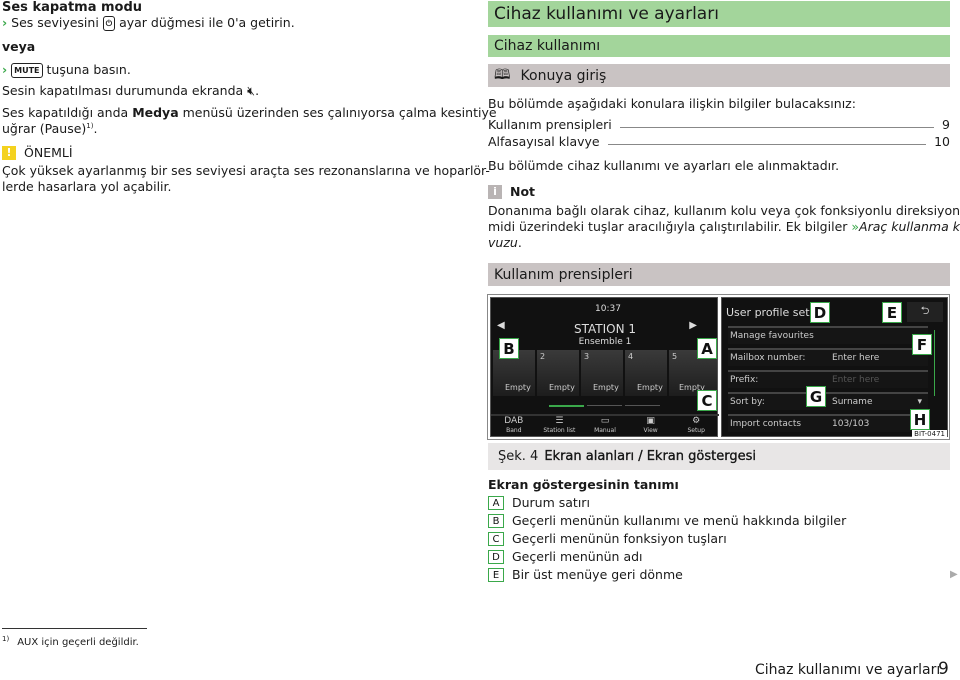  What do you see at coordinates (909, 226) in the screenshot?
I see `manual-link: Araç kullanma kıla-` at bounding box center [909, 226].